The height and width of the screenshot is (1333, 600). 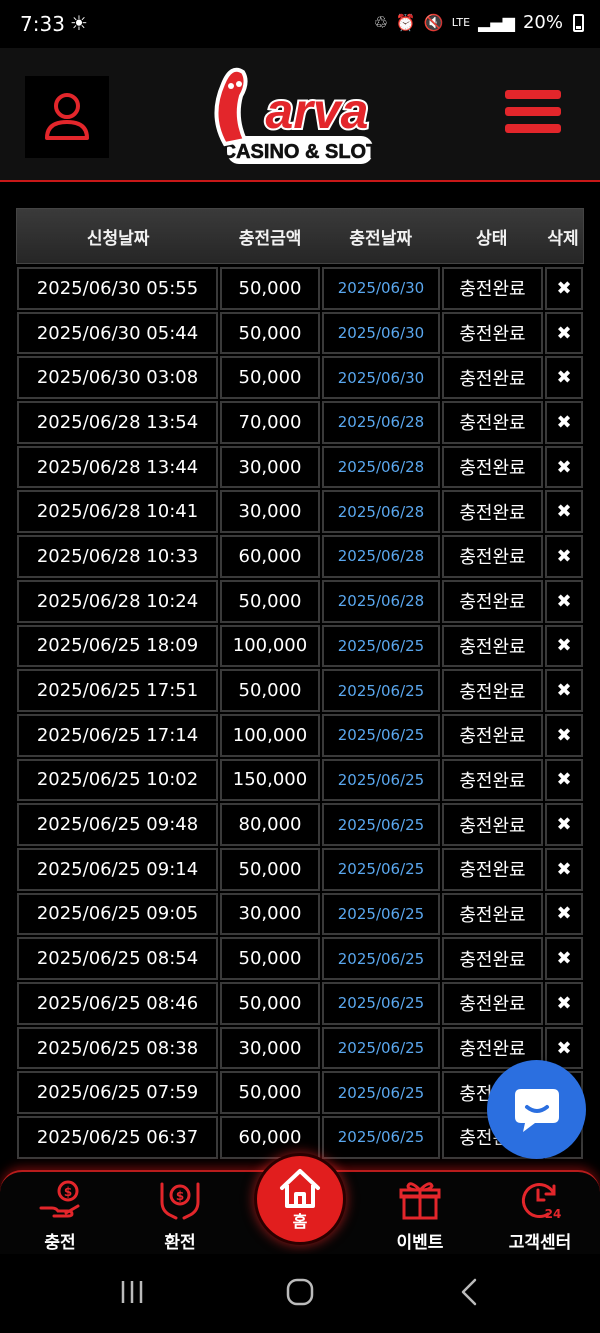 What do you see at coordinates (381, 333) in the screenshot?
I see `deposit-date-cell: 2025/06/30` at bounding box center [381, 333].